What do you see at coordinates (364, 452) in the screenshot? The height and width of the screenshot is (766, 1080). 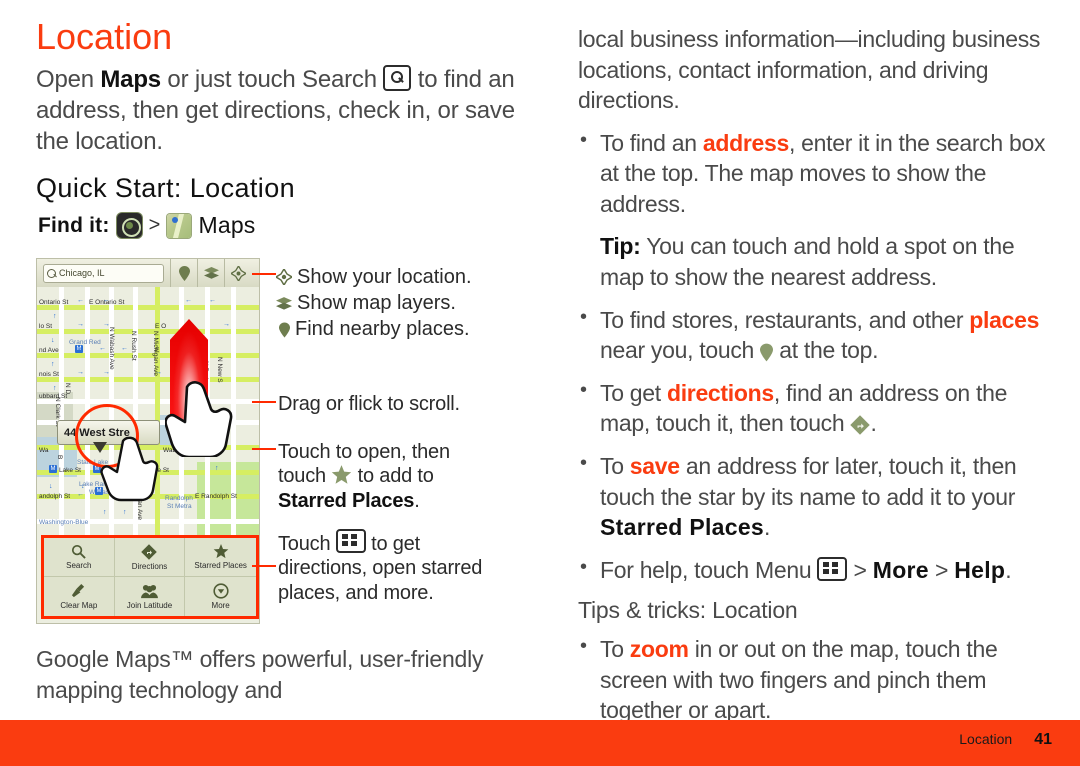 I see `callout-line-1: Touch to open, then` at bounding box center [364, 452].